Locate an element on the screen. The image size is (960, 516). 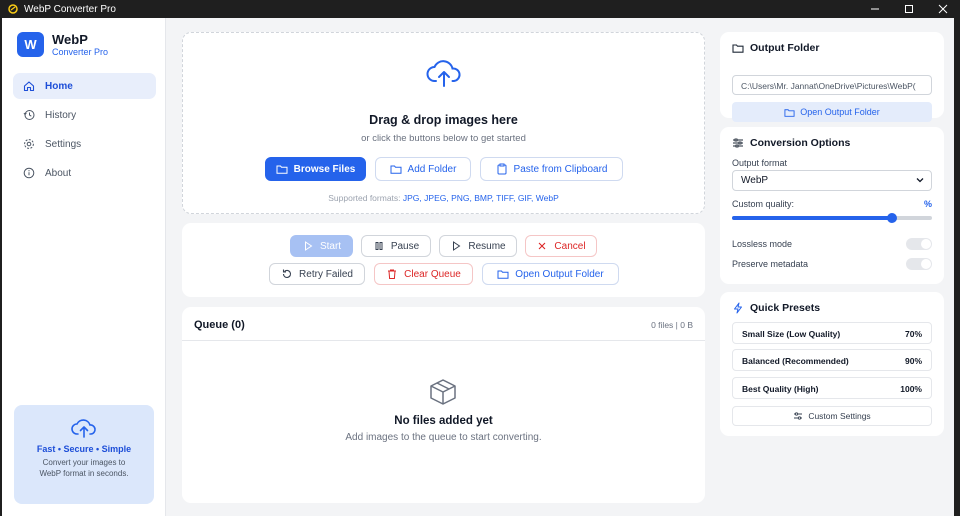
formats-list: JPG, JPEG, PNG, BMP, TIFF, GIF, WebP is located at coordinates (480, 198).